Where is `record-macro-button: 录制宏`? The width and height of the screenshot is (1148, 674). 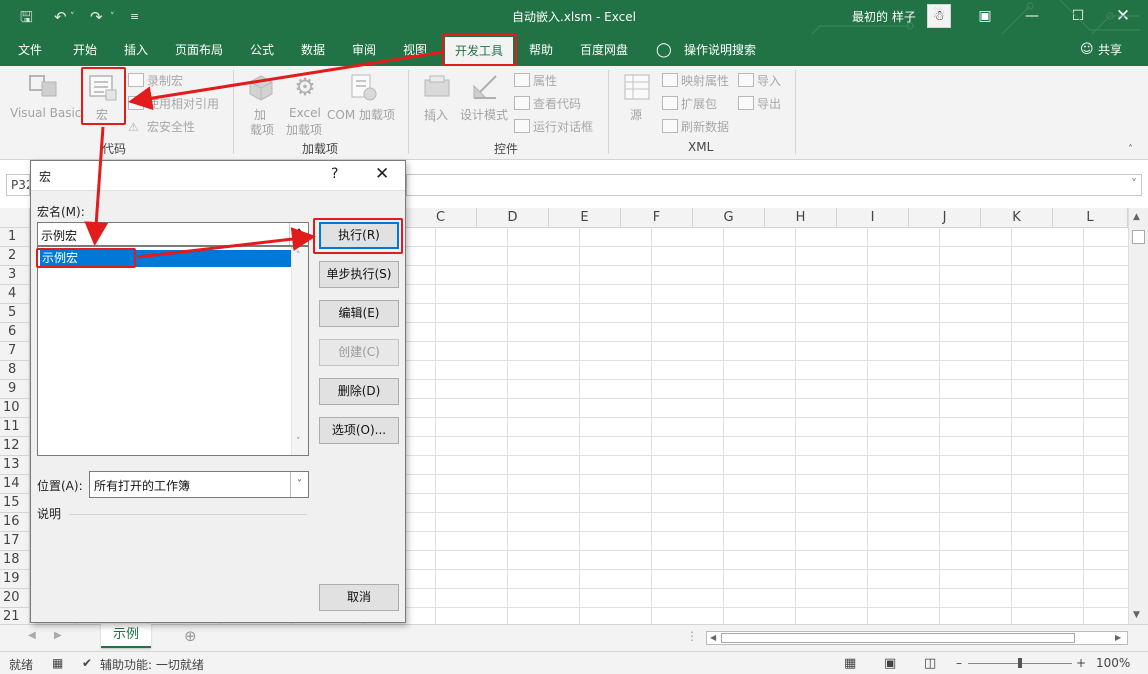
record-macro-button: 录制宏 is located at coordinates (155, 80).